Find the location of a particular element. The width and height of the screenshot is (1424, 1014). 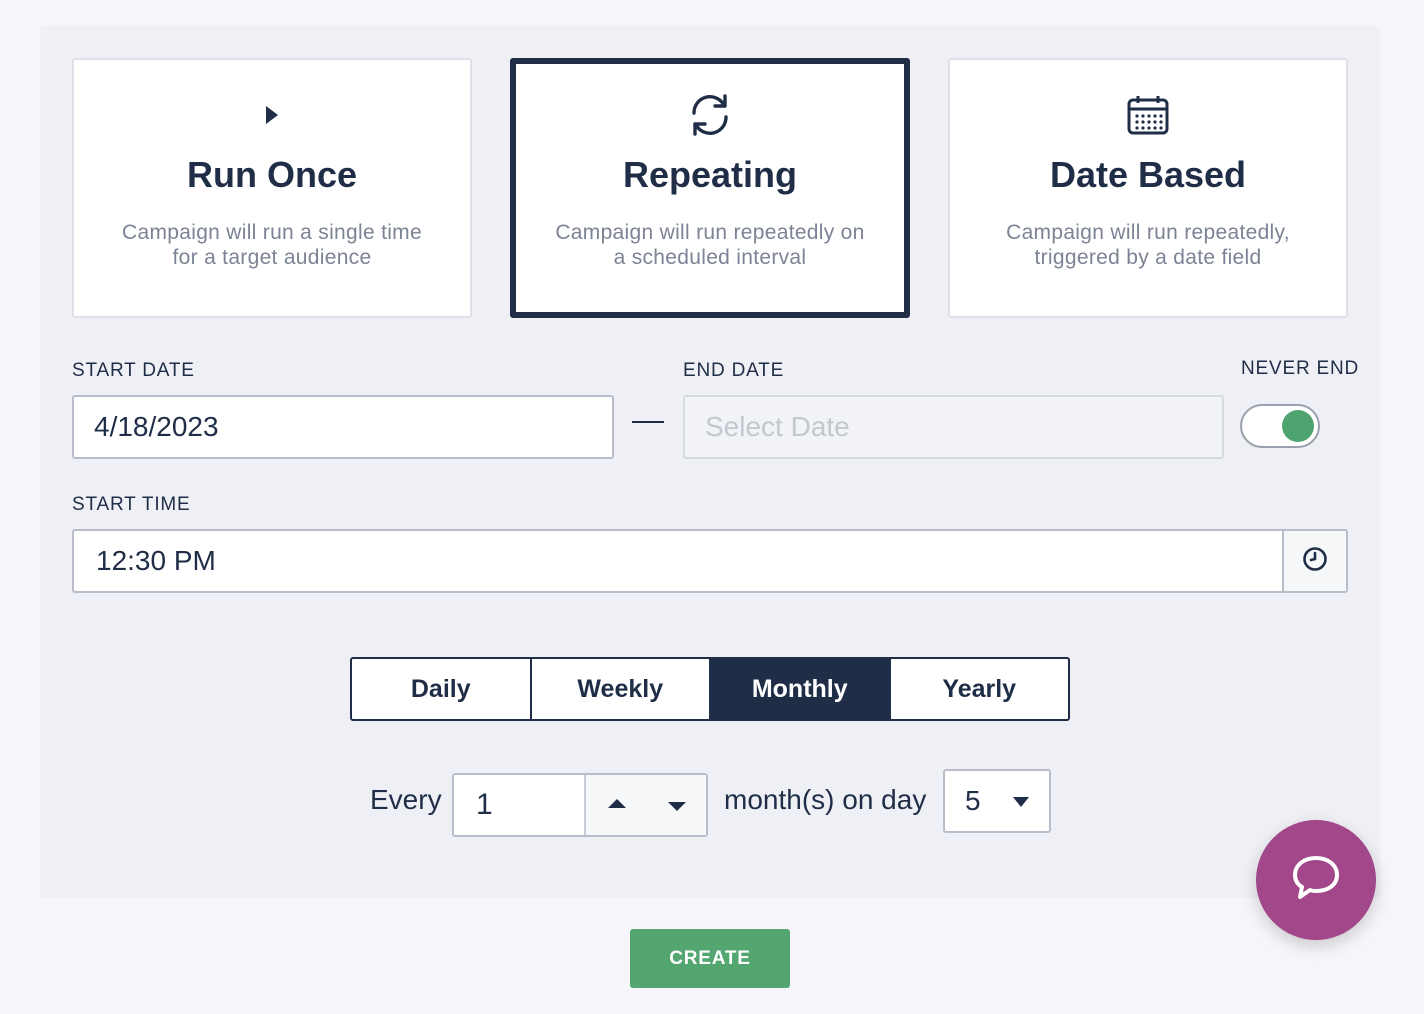

time-picker-button is located at coordinates (1314, 561).